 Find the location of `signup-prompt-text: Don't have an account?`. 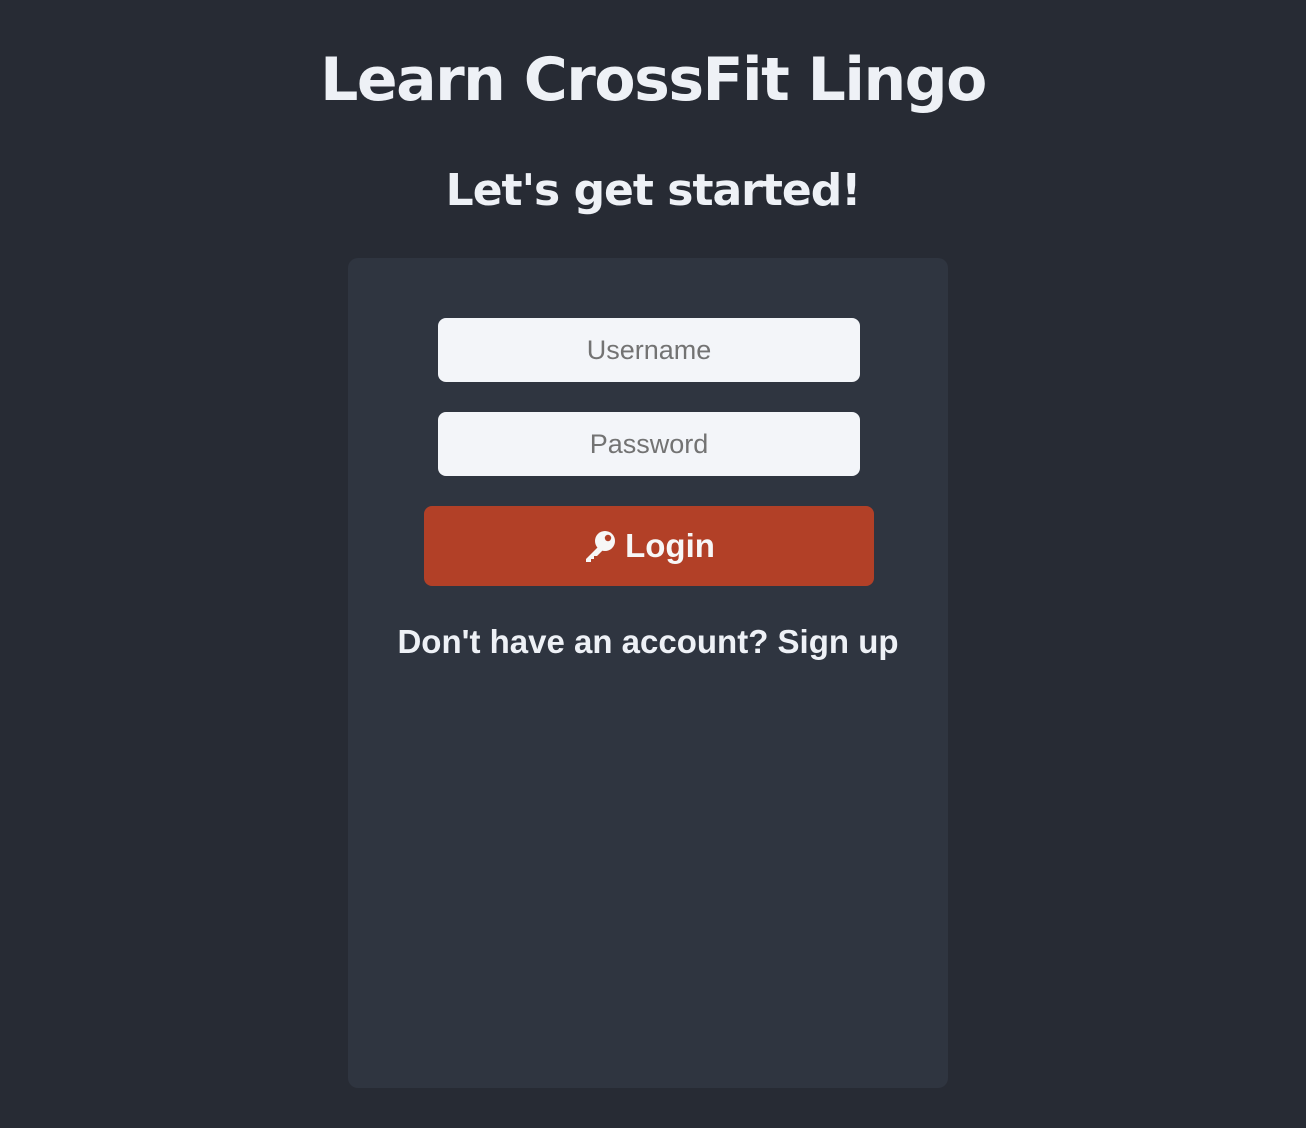

signup-prompt-text: Don't have an account? is located at coordinates (583, 641).